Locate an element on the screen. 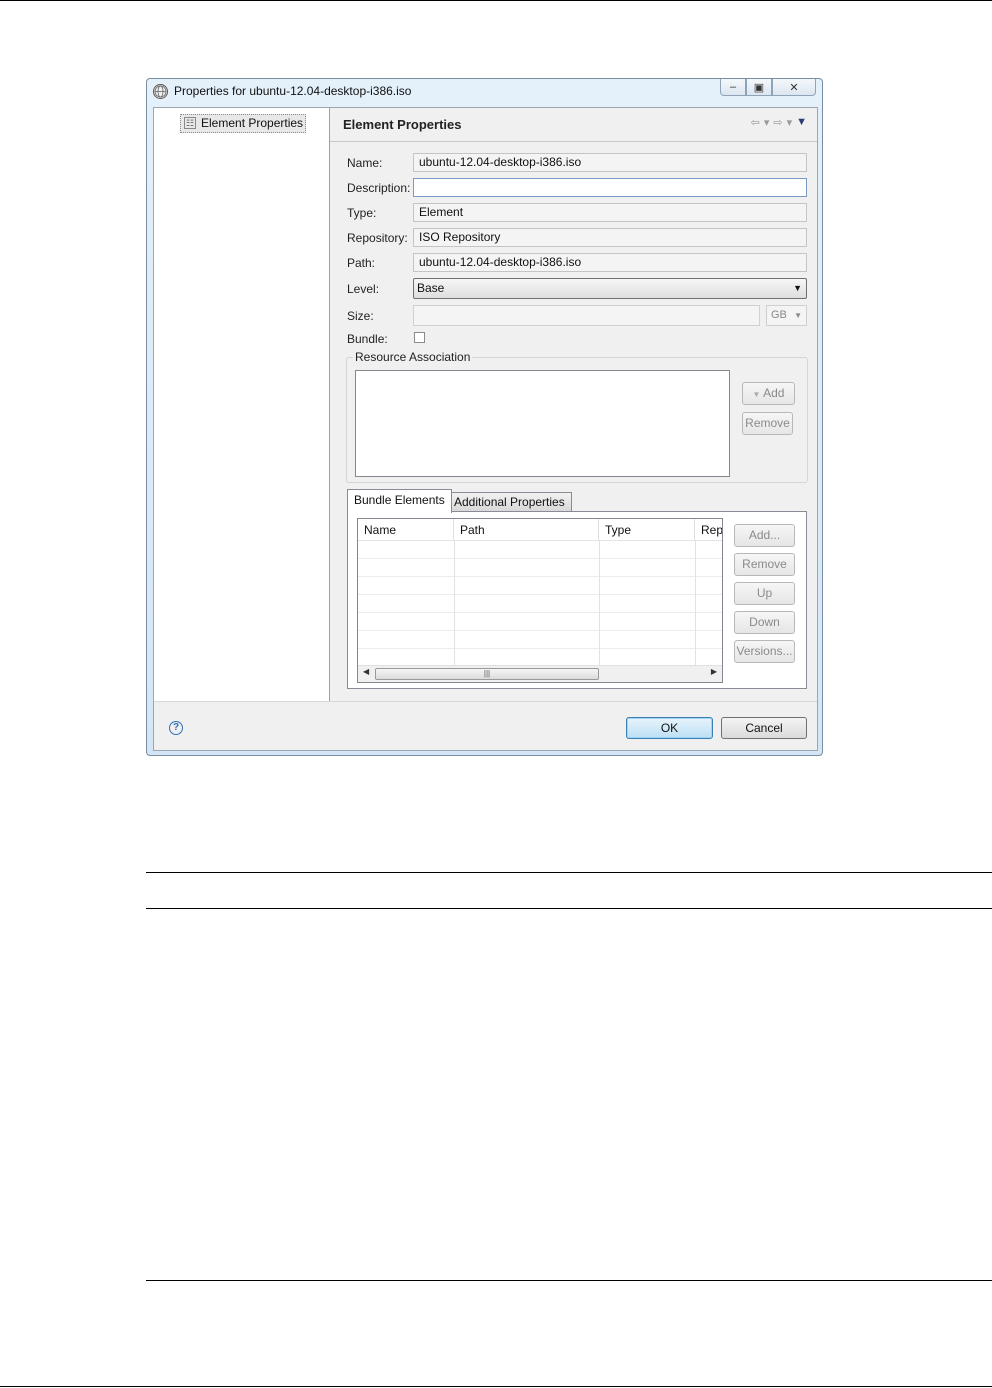 This screenshot has width=992, height=1388. bundle-elements-table: Name Path Type Rep ◀ ||| ▶ is located at coordinates (540, 600).